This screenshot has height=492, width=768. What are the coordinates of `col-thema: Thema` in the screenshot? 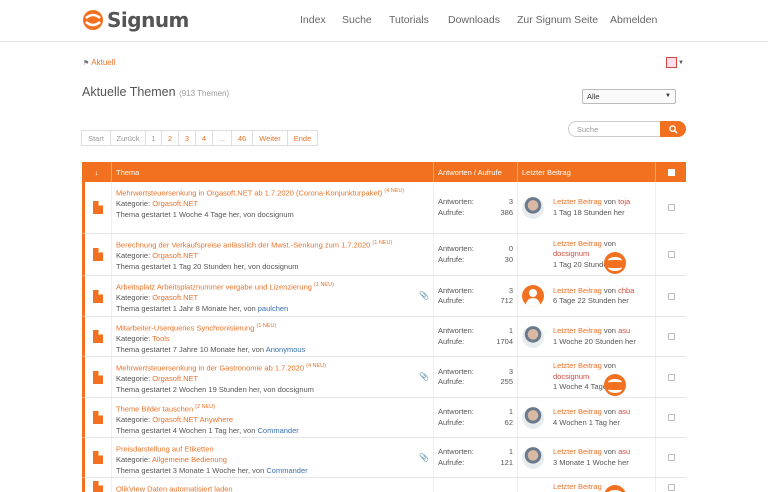 It's located at (273, 172).